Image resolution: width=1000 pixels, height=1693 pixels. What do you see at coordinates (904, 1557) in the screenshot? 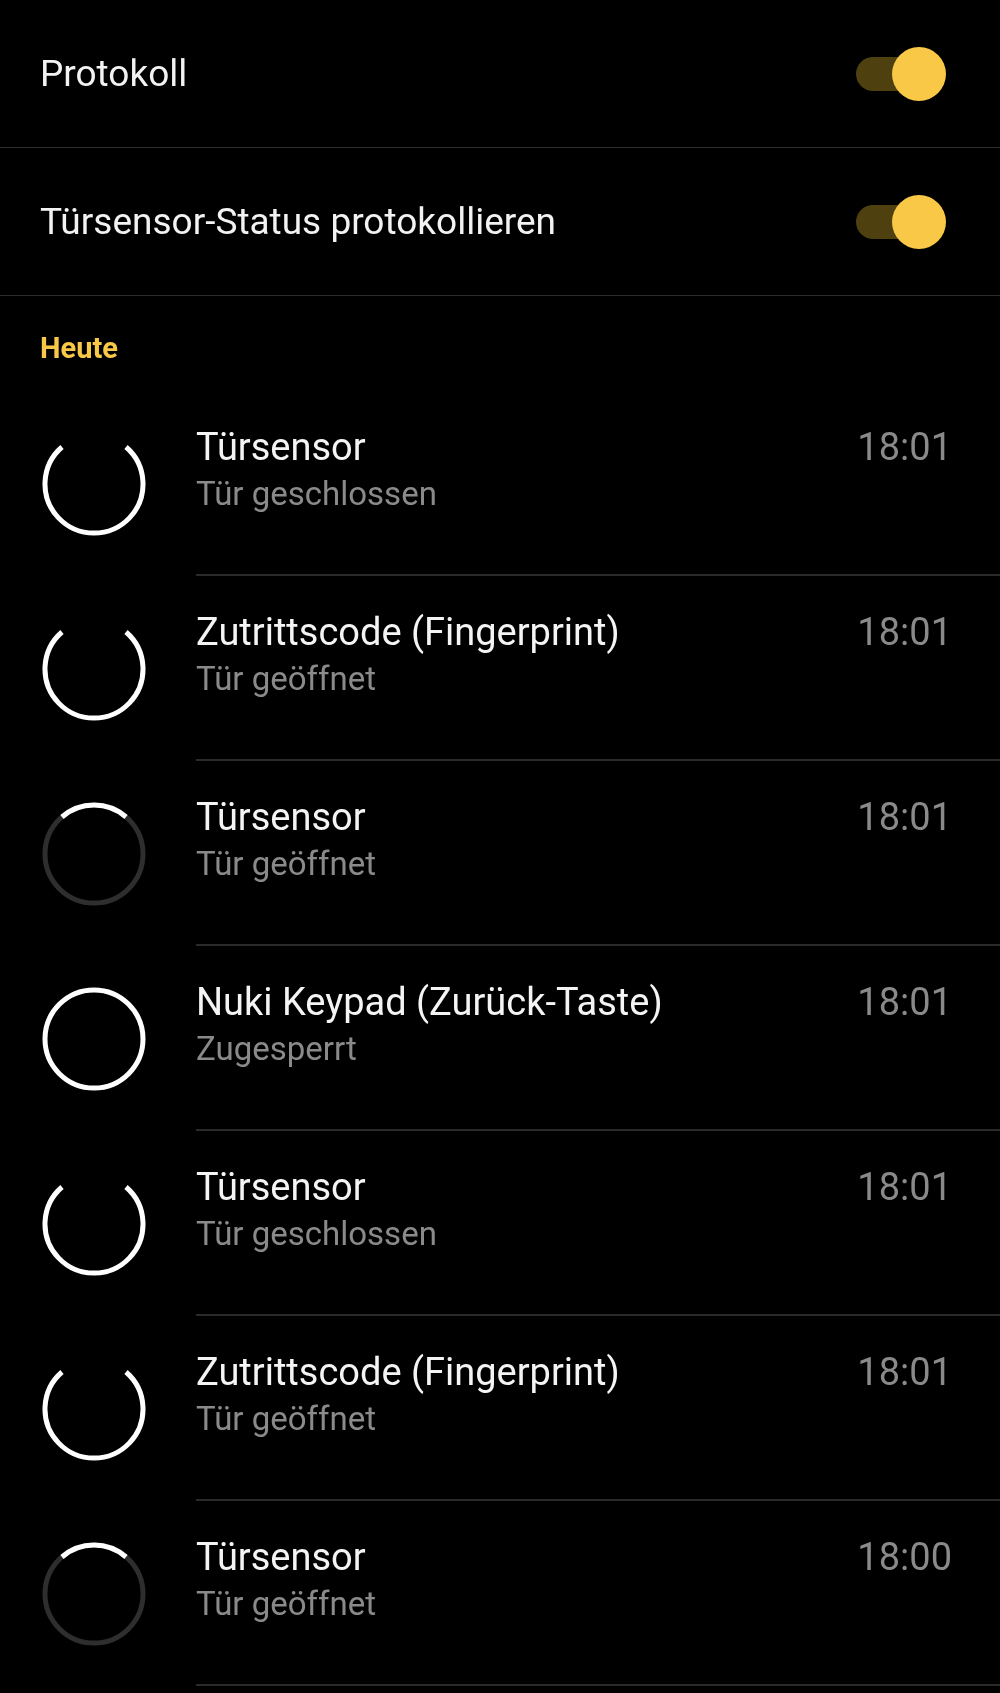
I see `entry-time: 18:00` at bounding box center [904, 1557].